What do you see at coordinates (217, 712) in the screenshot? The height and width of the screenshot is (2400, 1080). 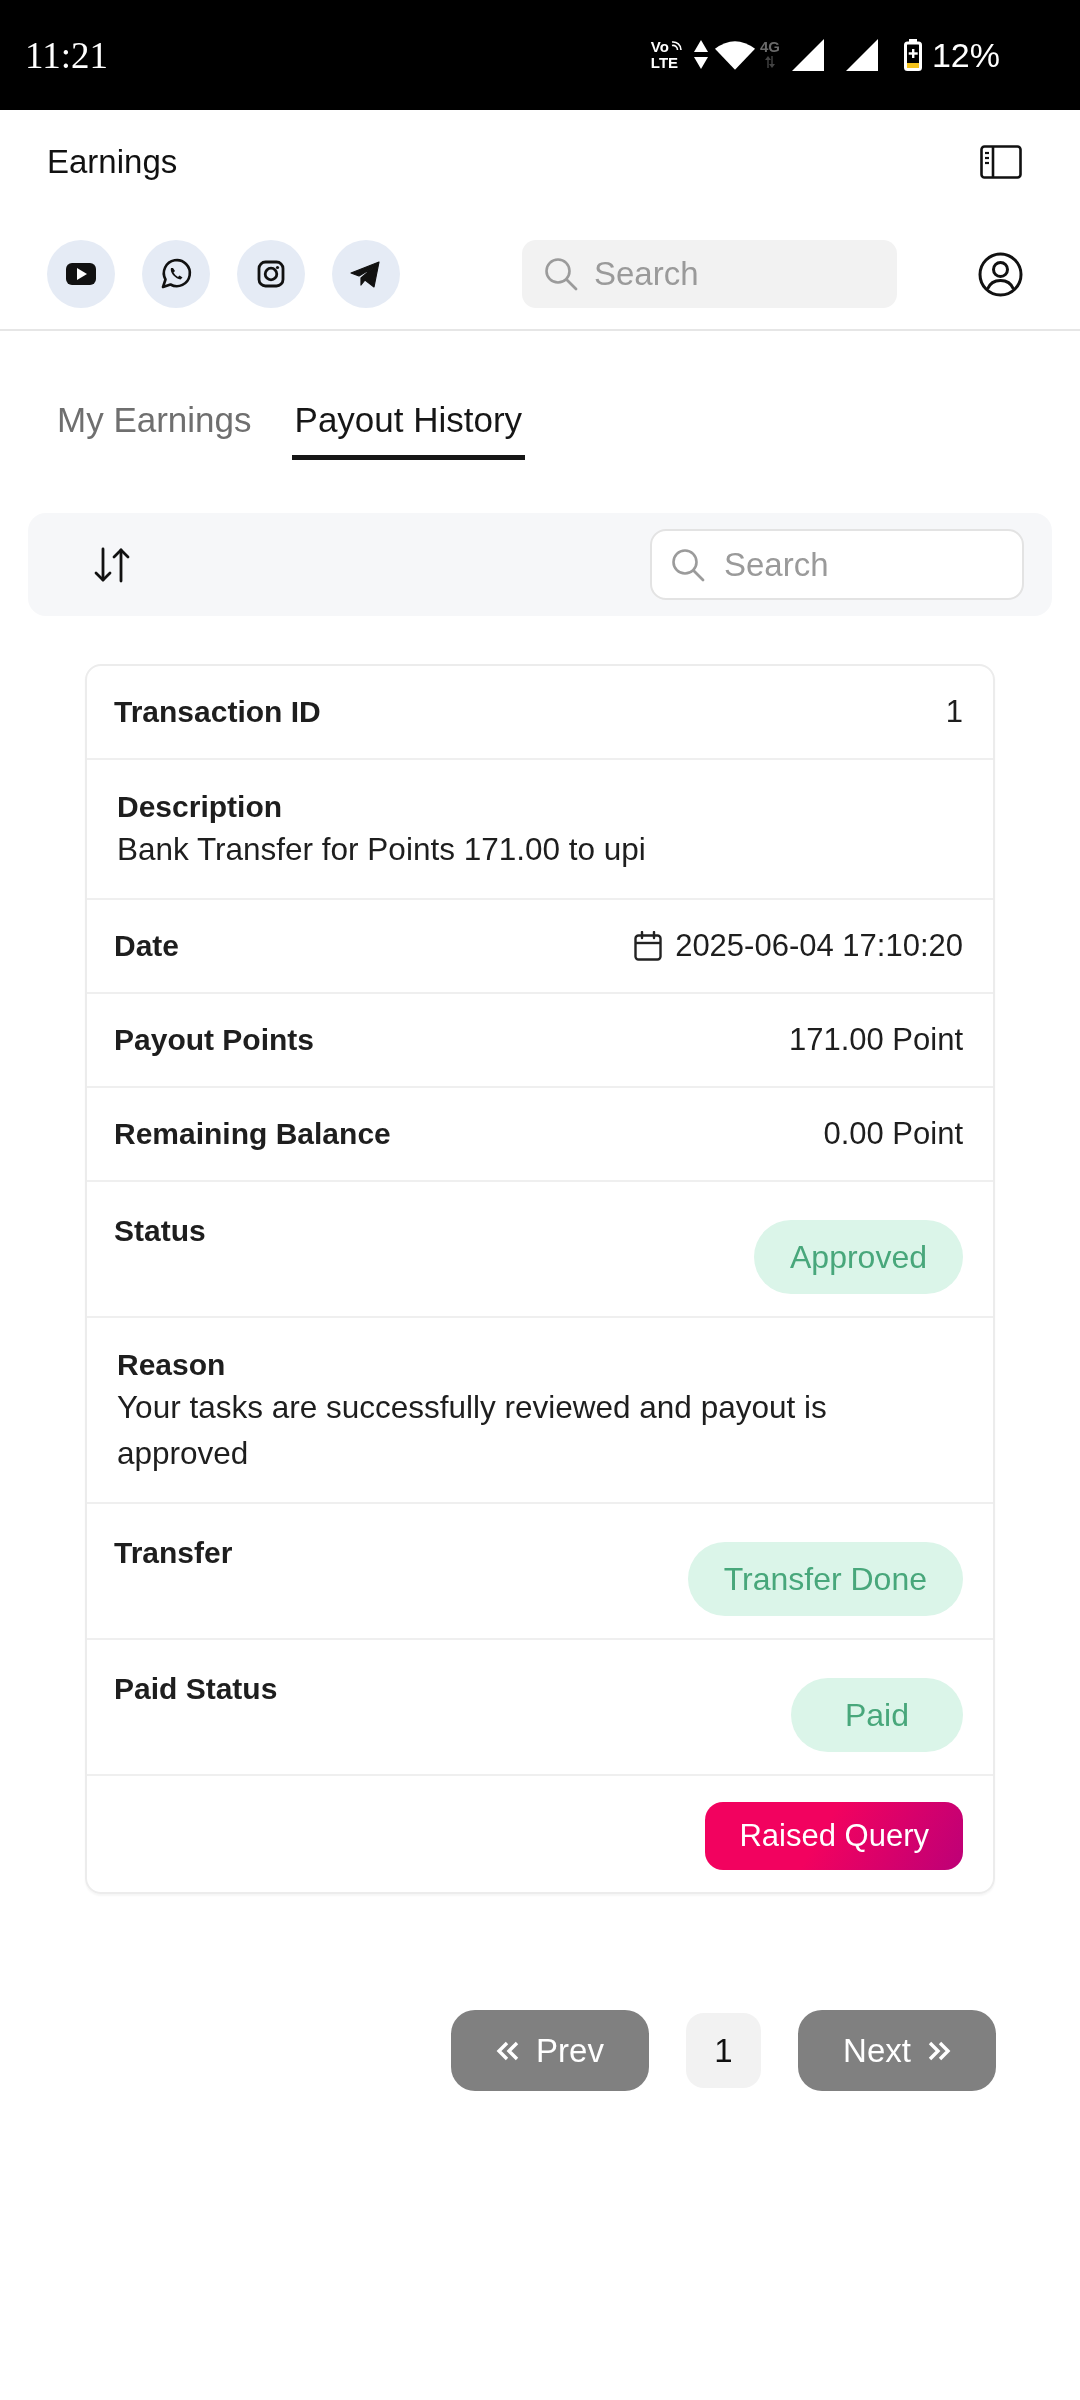 I see `field-label: Transaction ID` at bounding box center [217, 712].